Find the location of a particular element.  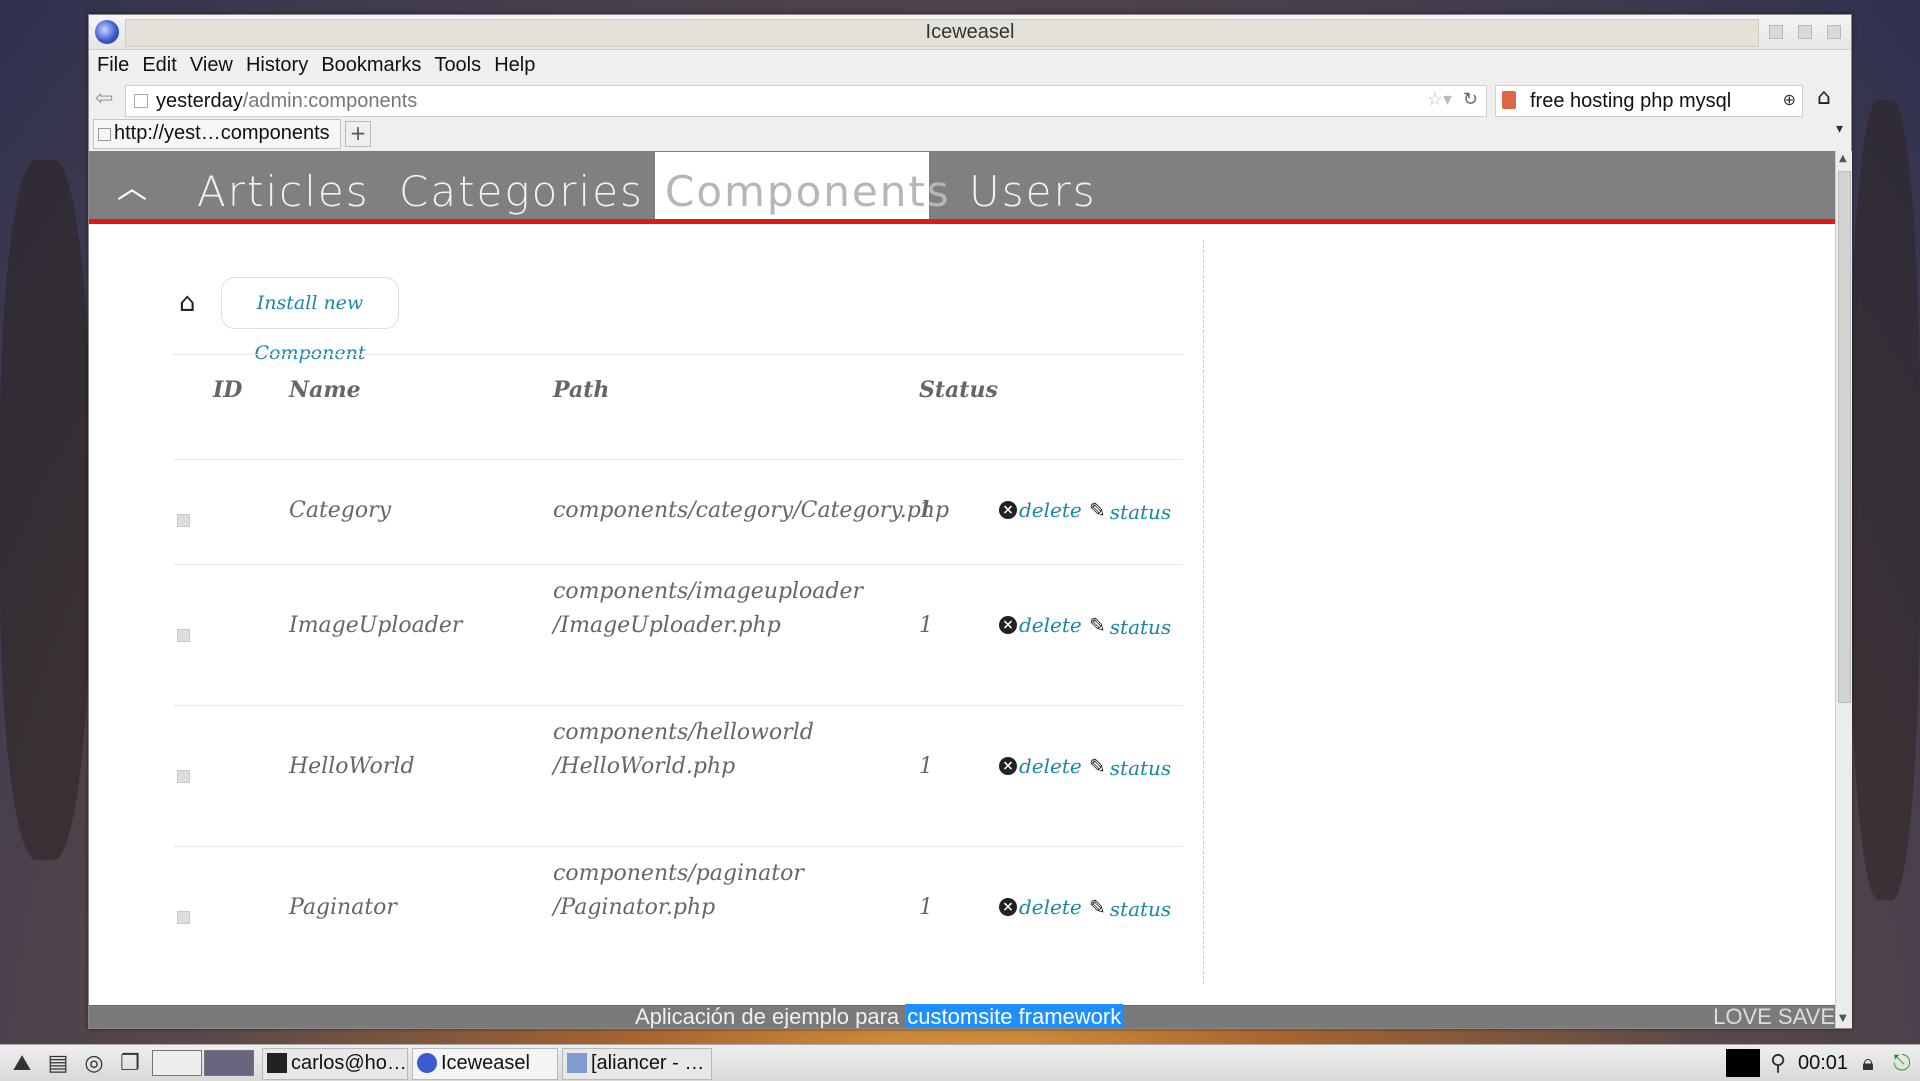

menu-view: View is located at coordinates (211, 65).